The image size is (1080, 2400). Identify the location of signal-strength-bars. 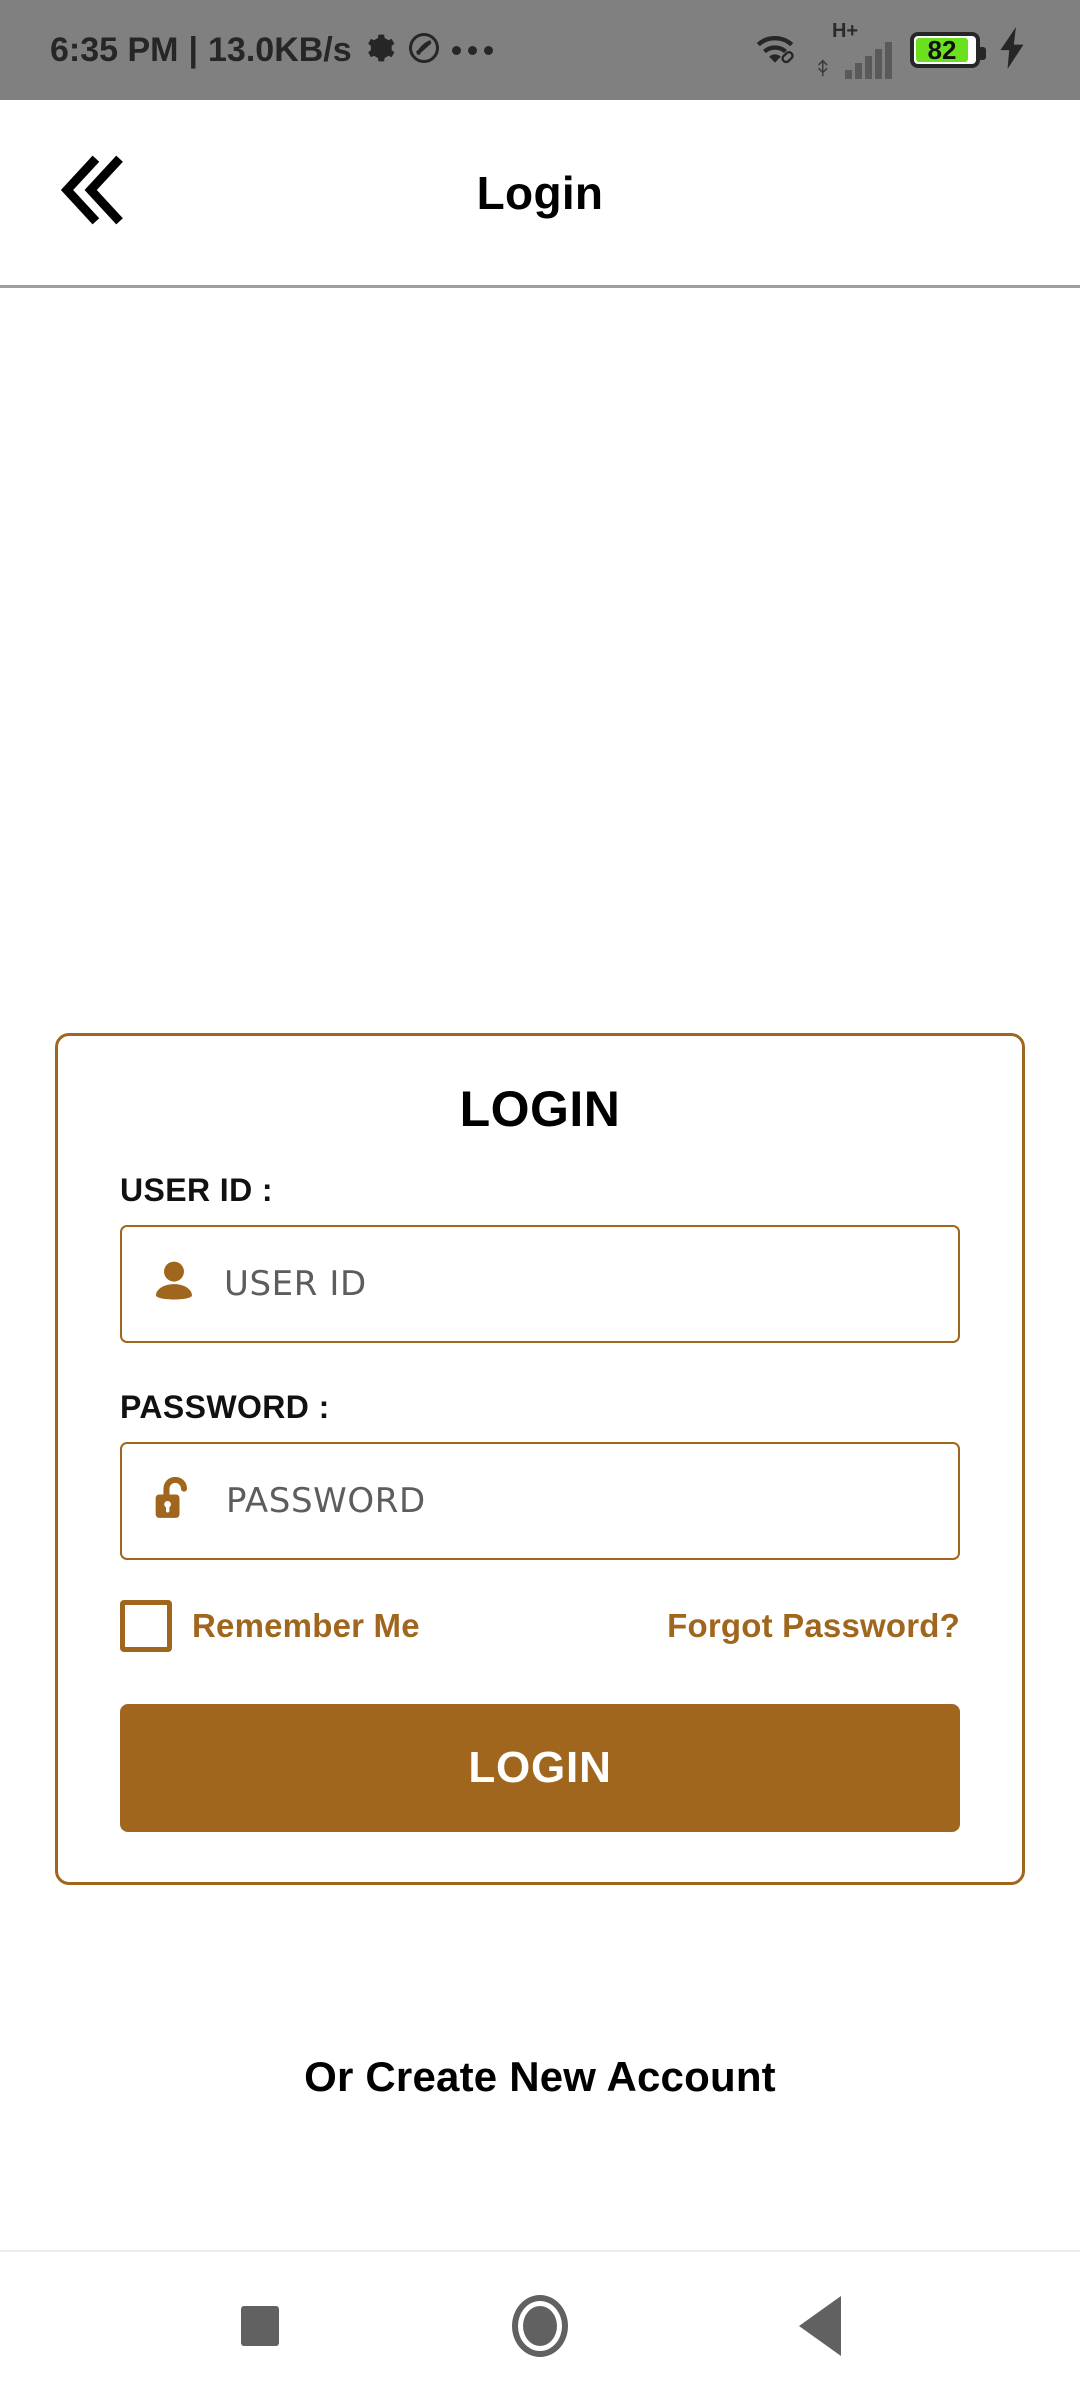
(868, 60).